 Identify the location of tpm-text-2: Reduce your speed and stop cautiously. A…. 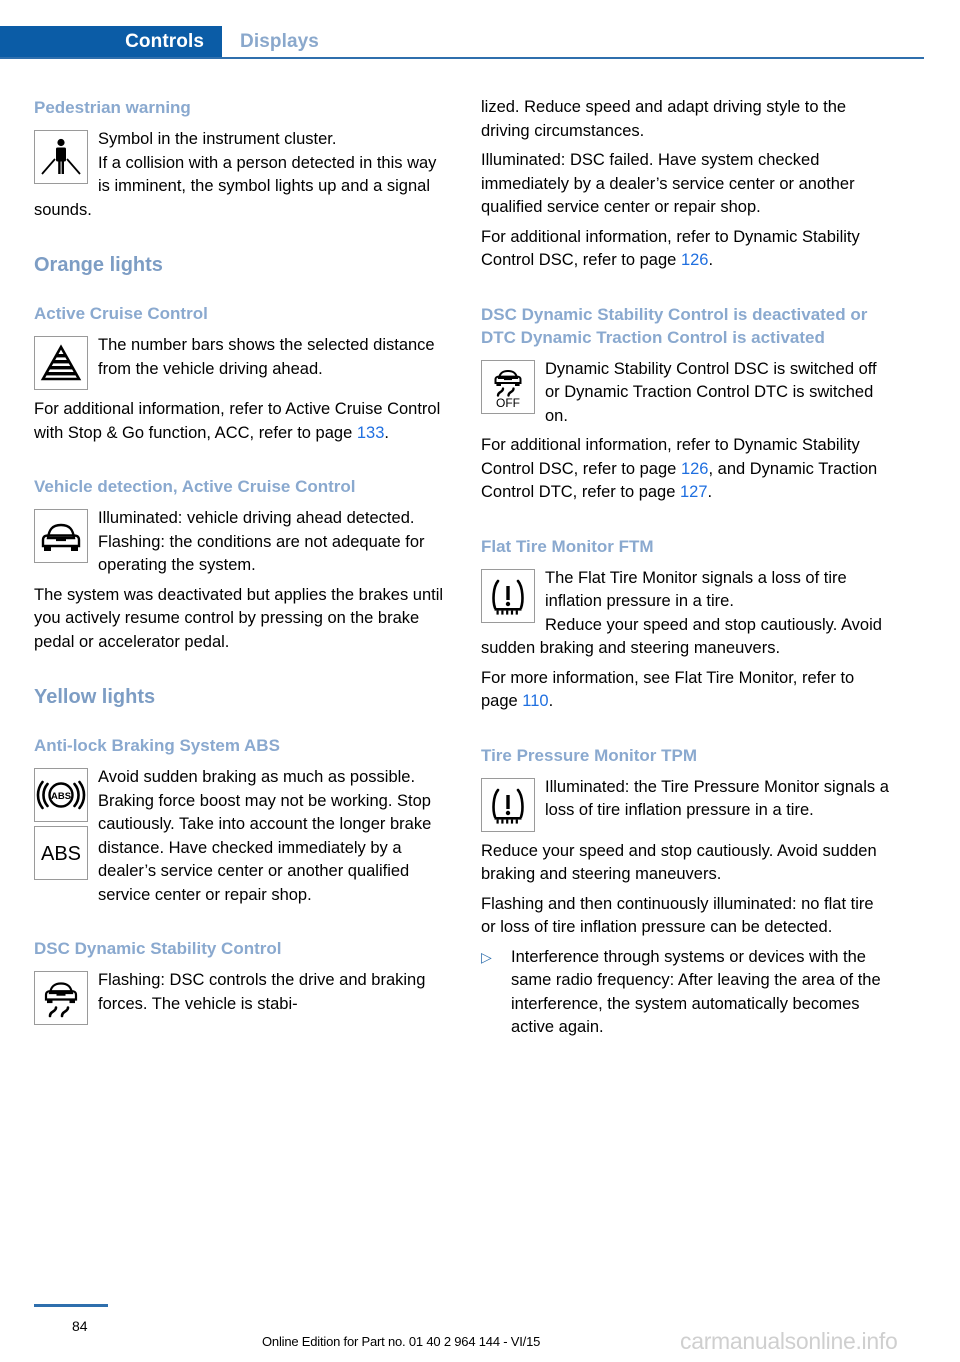
(679, 862).